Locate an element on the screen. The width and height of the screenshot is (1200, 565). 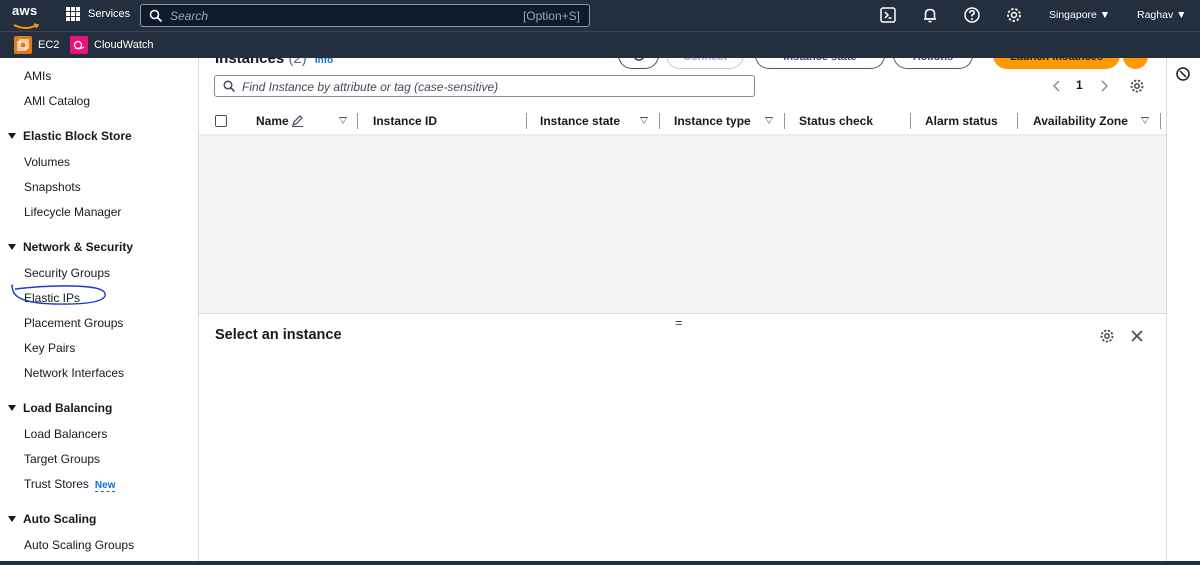
right-rail is located at coordinates (1183, 311).